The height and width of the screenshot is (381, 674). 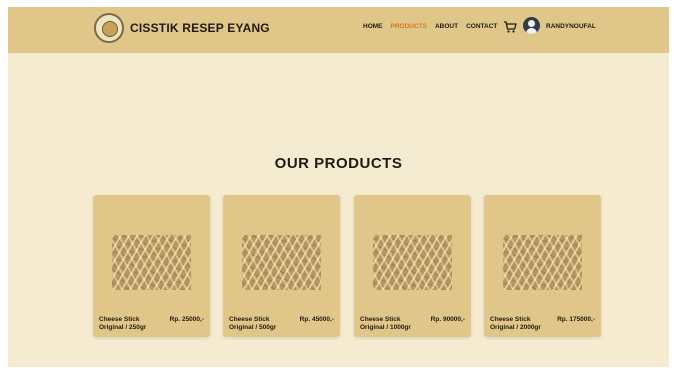 I want to click on page-title: OUR PRODUCTS, so click(x=338, y=163).